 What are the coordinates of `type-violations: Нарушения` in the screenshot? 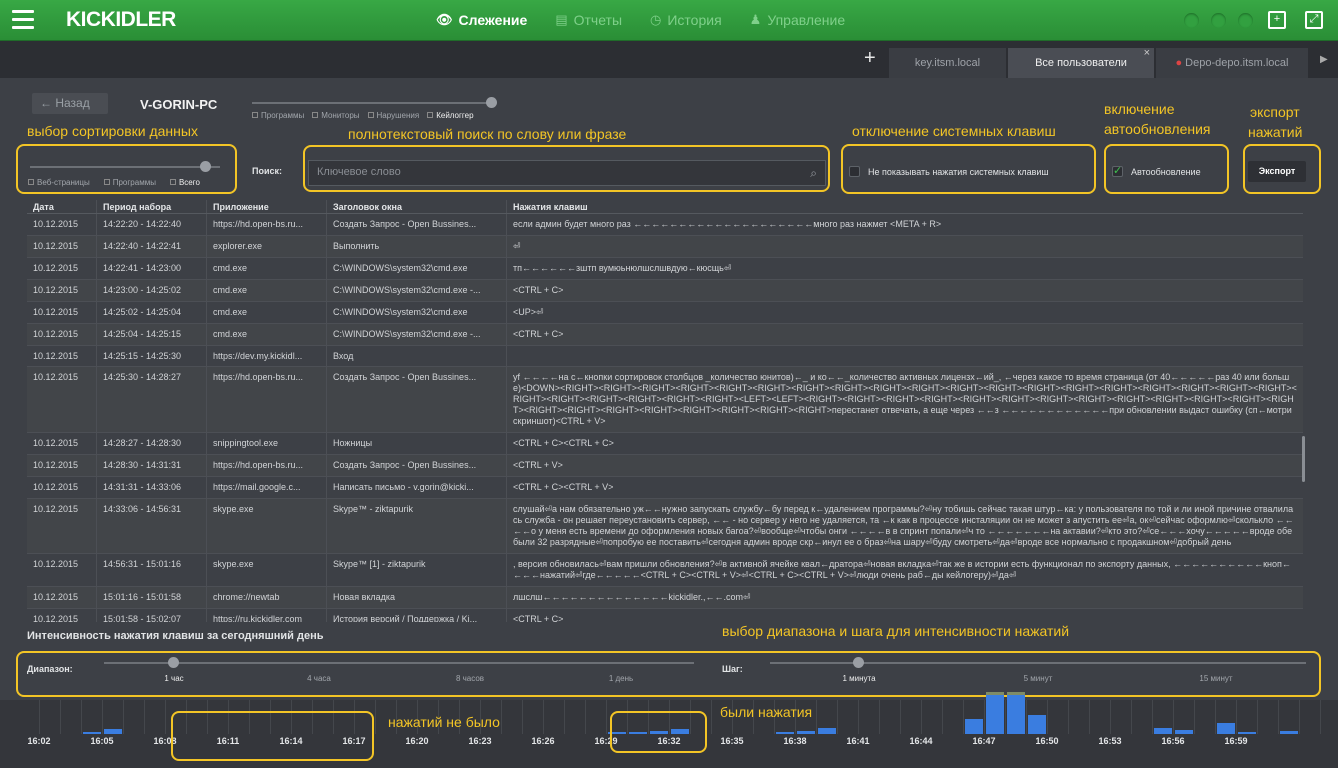 It's located at (393, 115).